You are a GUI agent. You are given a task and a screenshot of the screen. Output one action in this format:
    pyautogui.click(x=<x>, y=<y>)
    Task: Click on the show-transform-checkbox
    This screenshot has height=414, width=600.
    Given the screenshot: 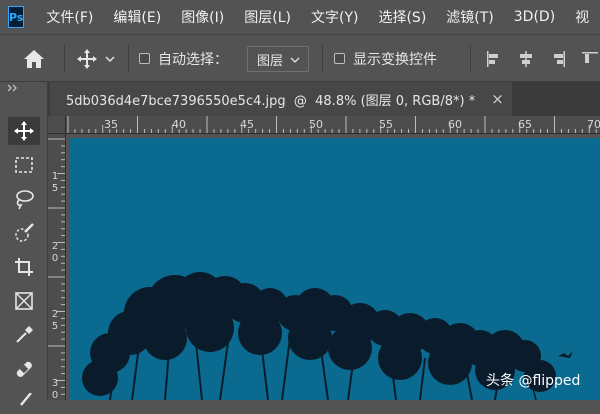 What is the action you would take?
    pyautogui.click(x=339, y=58)
    